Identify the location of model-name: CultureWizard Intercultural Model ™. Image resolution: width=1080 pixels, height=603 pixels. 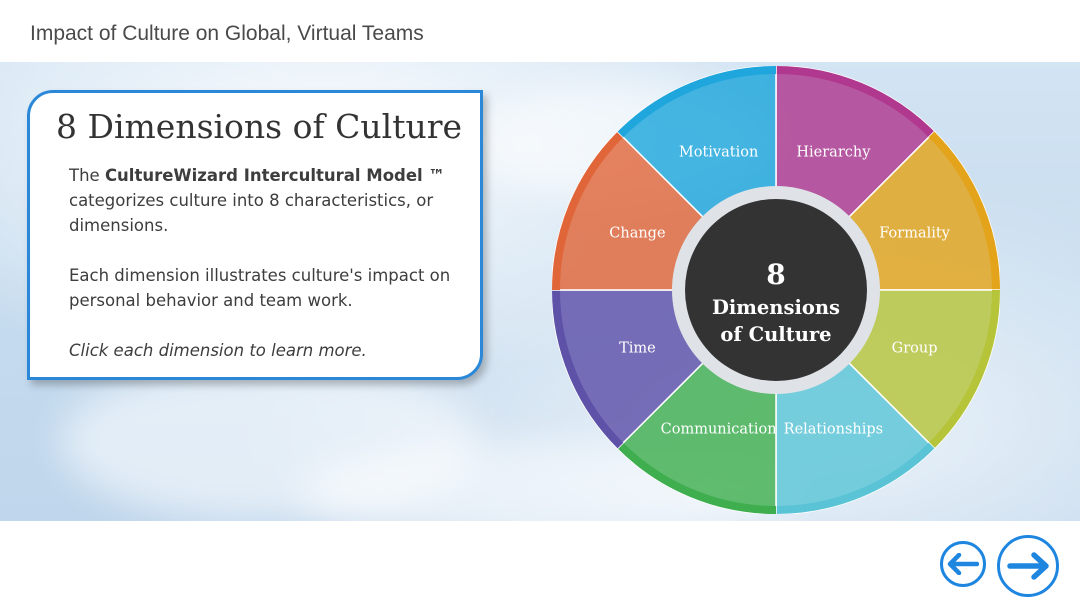
(274, 175).